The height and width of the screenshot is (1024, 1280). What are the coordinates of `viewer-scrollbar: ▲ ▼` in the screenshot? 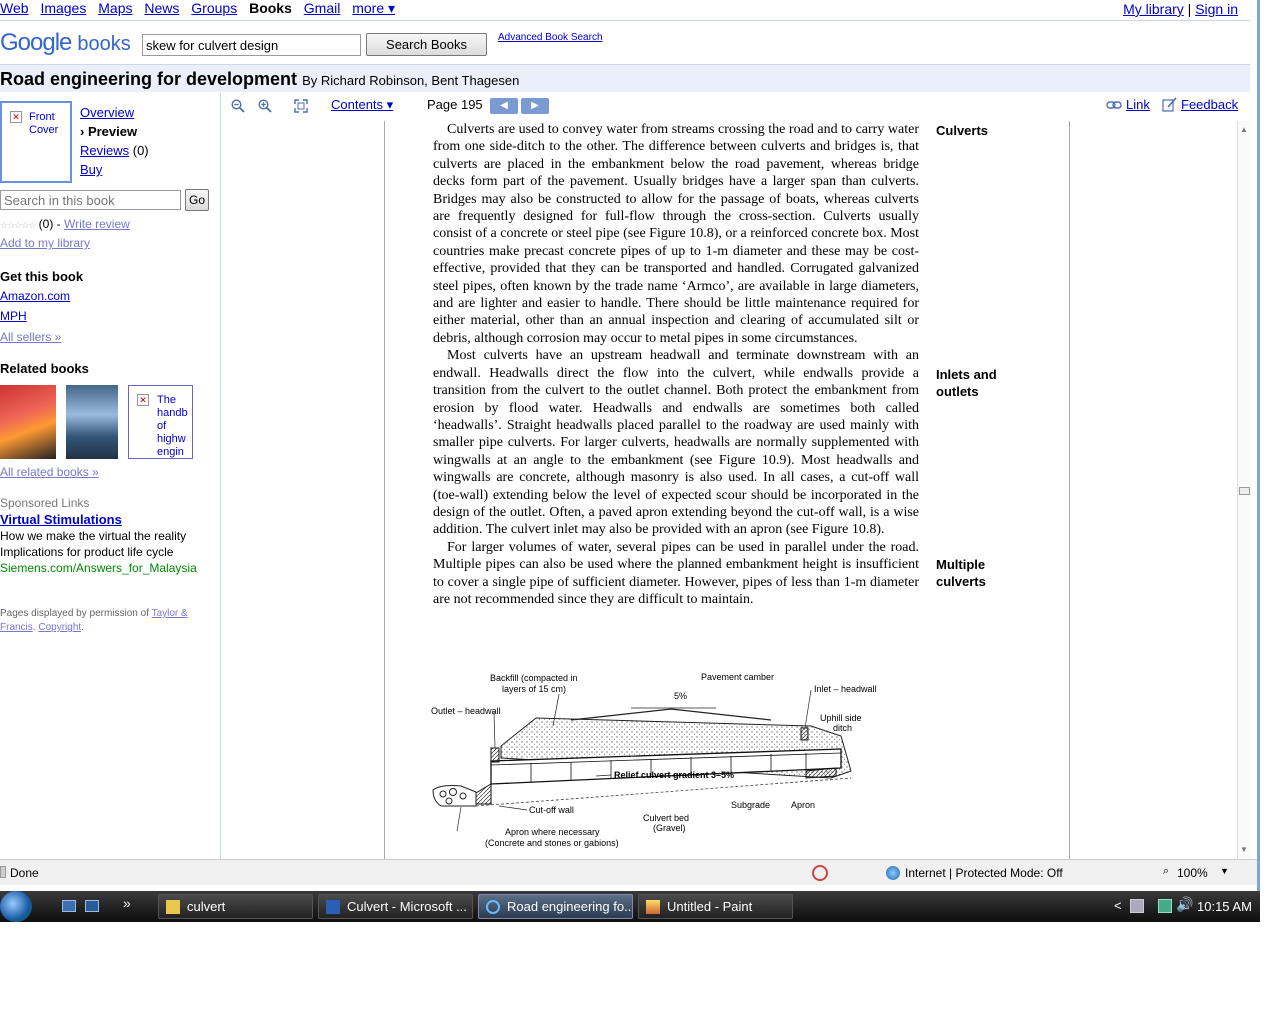 It's located at (1243, 490).